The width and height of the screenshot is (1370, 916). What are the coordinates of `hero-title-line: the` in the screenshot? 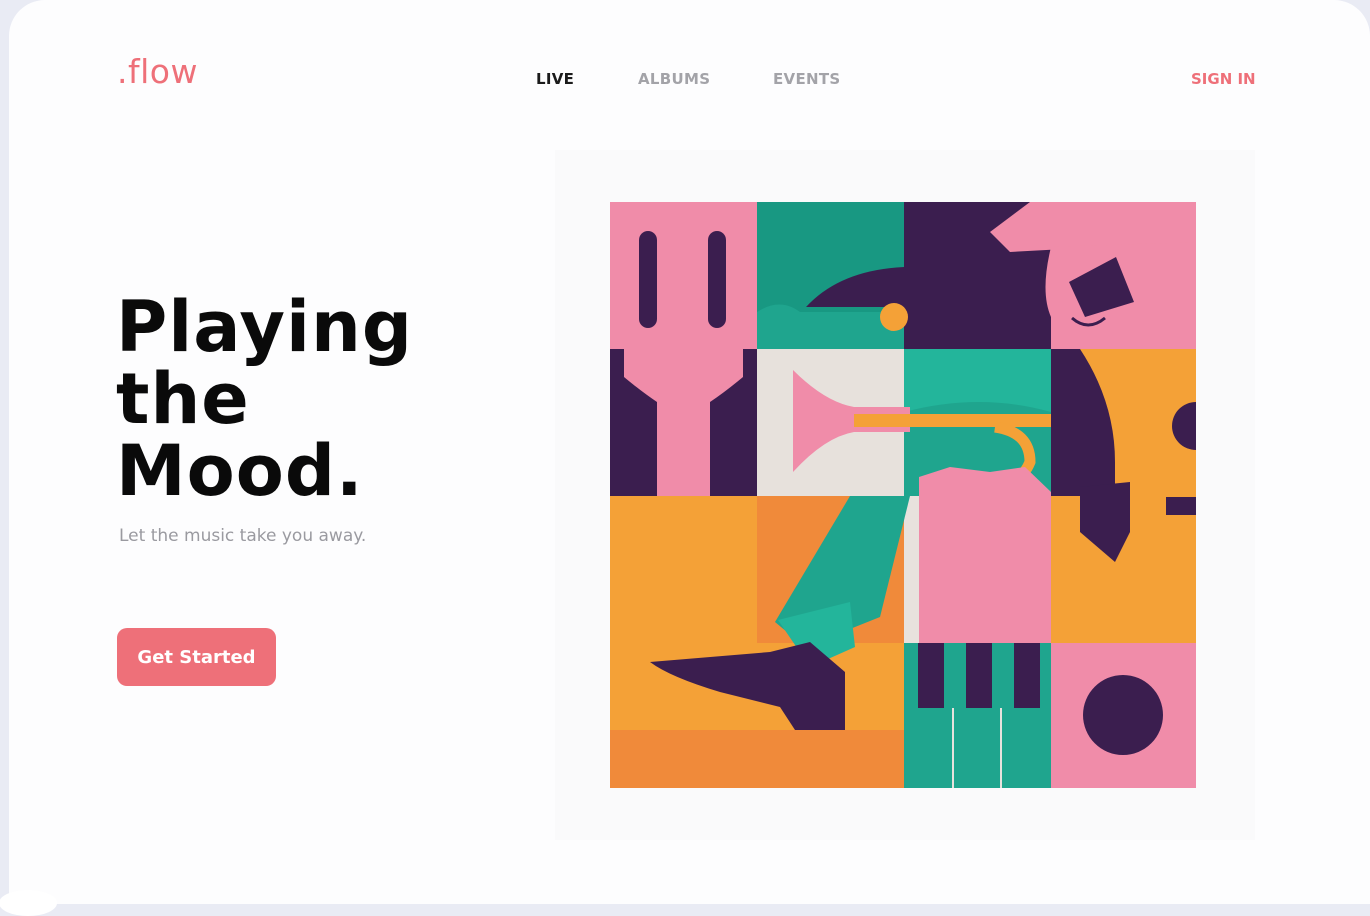 It's located at (183, 399).